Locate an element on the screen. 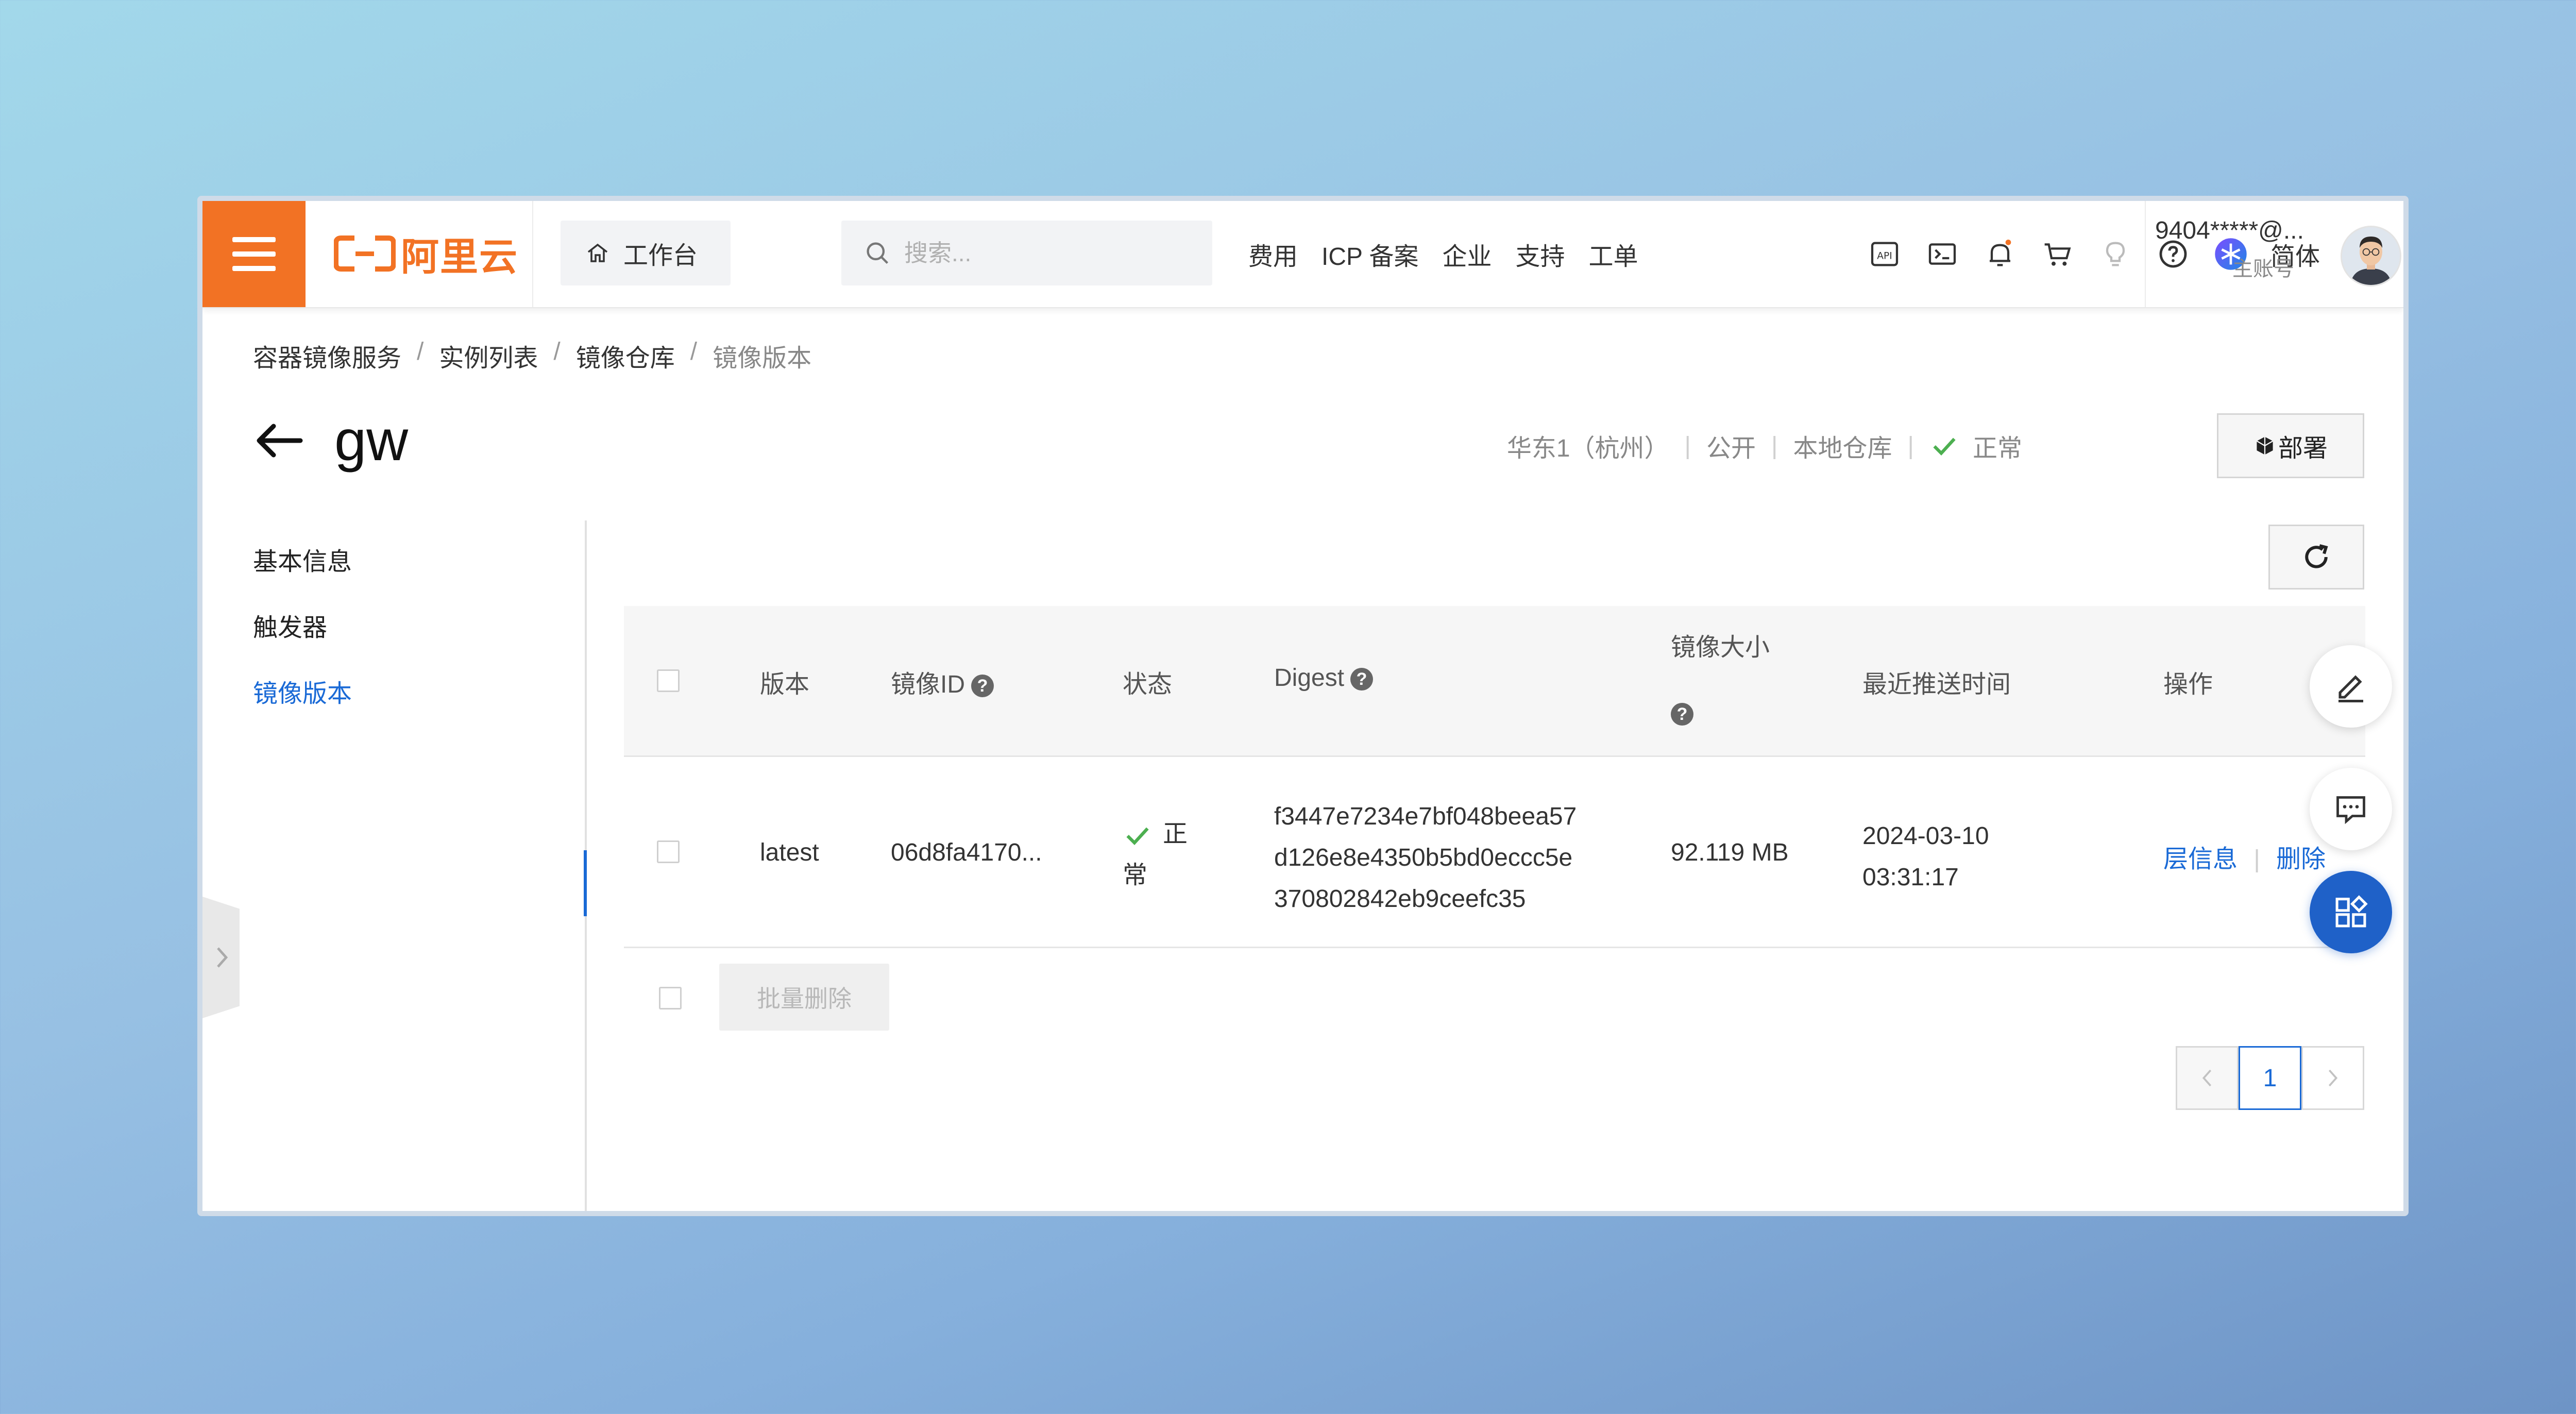  app-launcher-button is located at coordinates (2351, 912).